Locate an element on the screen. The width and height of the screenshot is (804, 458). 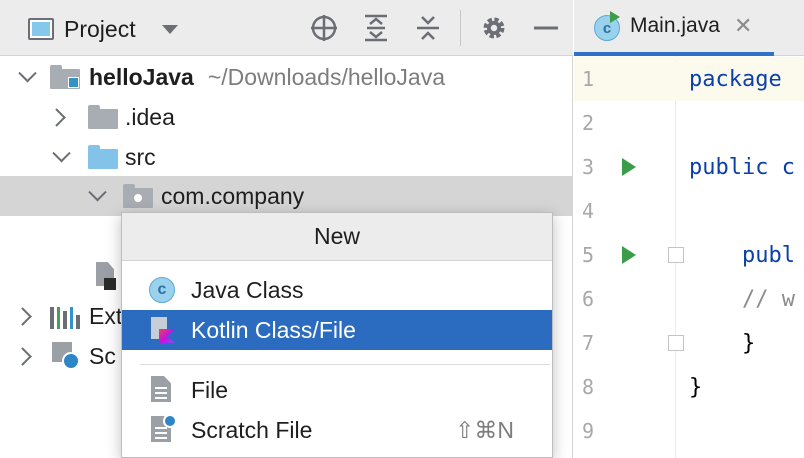
tab-main-java: c Main.java ✕ is located at coordinates (674, 28).